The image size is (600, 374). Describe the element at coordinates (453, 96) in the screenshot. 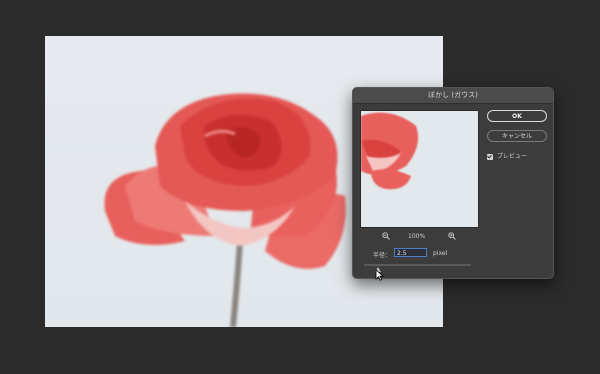

I see `dialog-title: ぼかし (ガウス)` at that location.